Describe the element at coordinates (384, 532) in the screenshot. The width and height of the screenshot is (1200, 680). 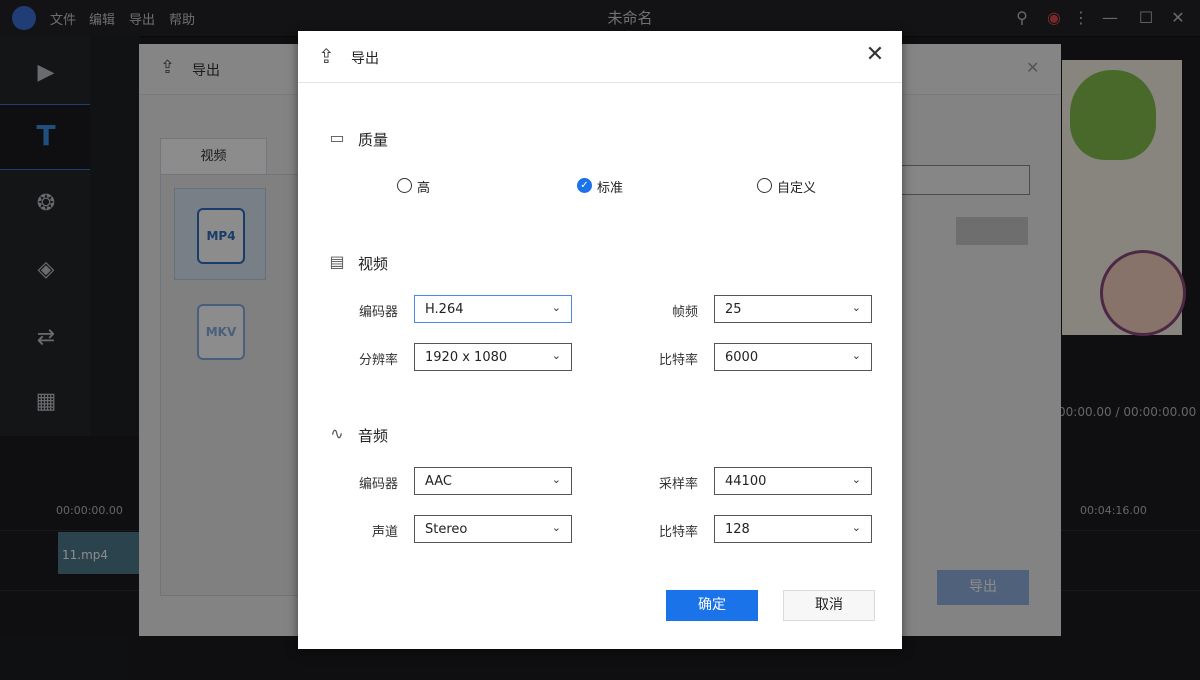
I see `channel-label: 声道` at that location.